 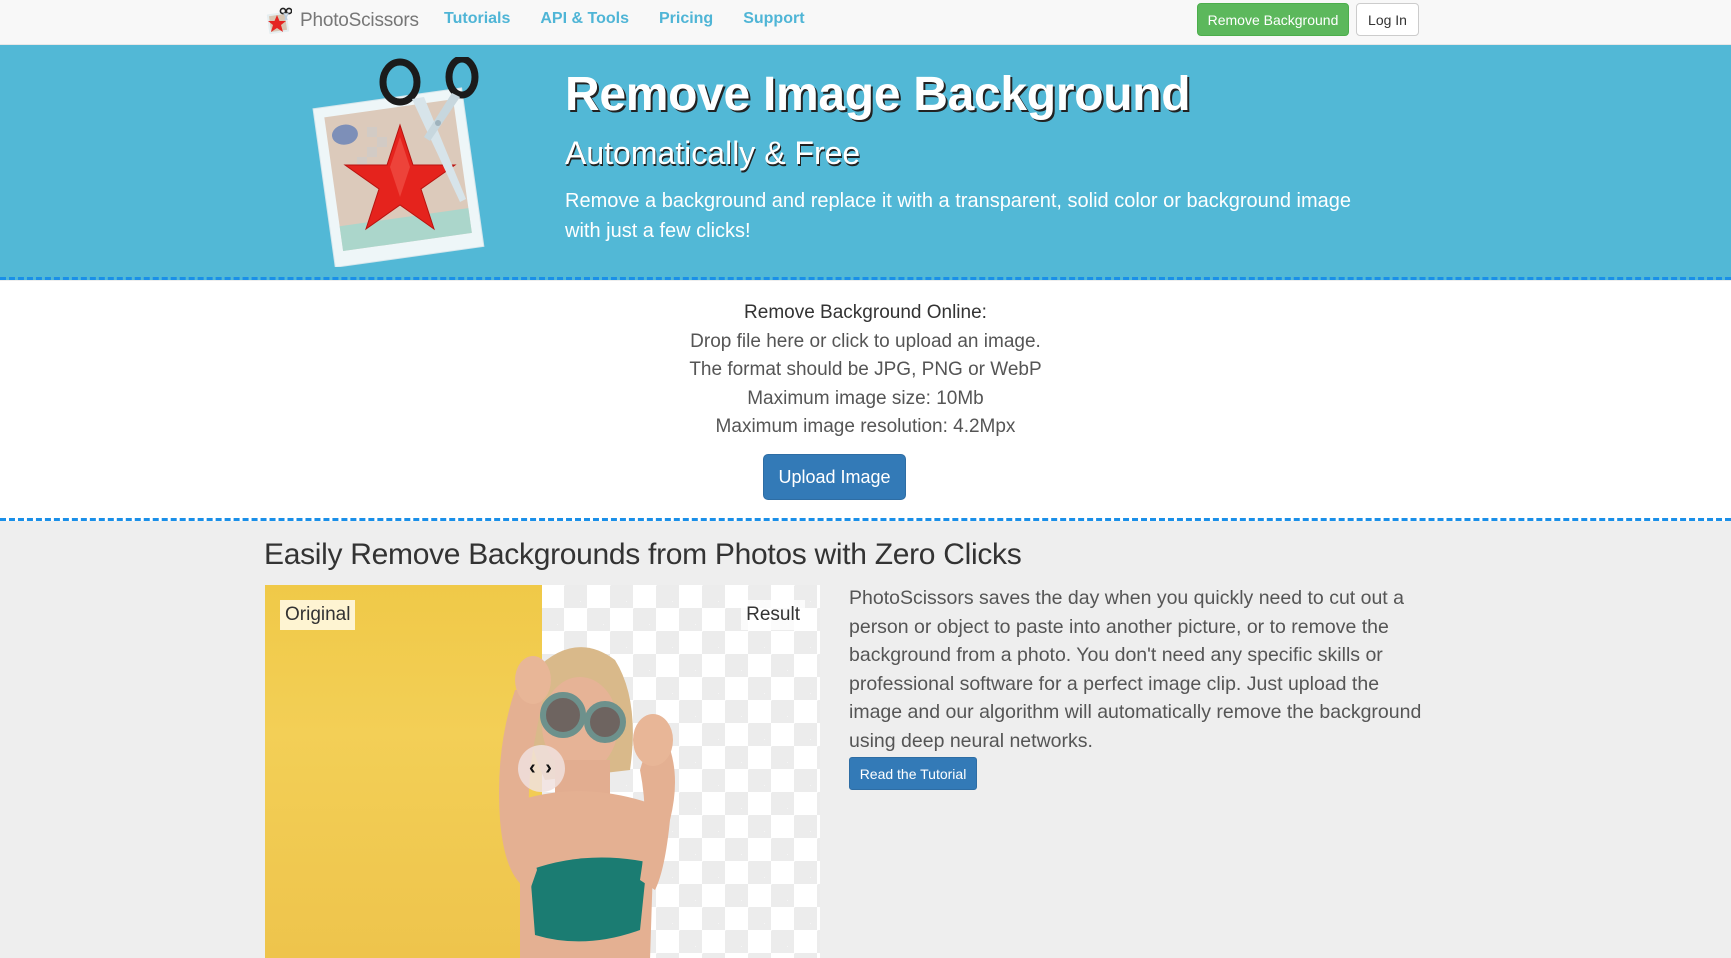 I want to click on upload-format-info: The format should be JPG, PNG or WebP, so click(x=865, y=369).